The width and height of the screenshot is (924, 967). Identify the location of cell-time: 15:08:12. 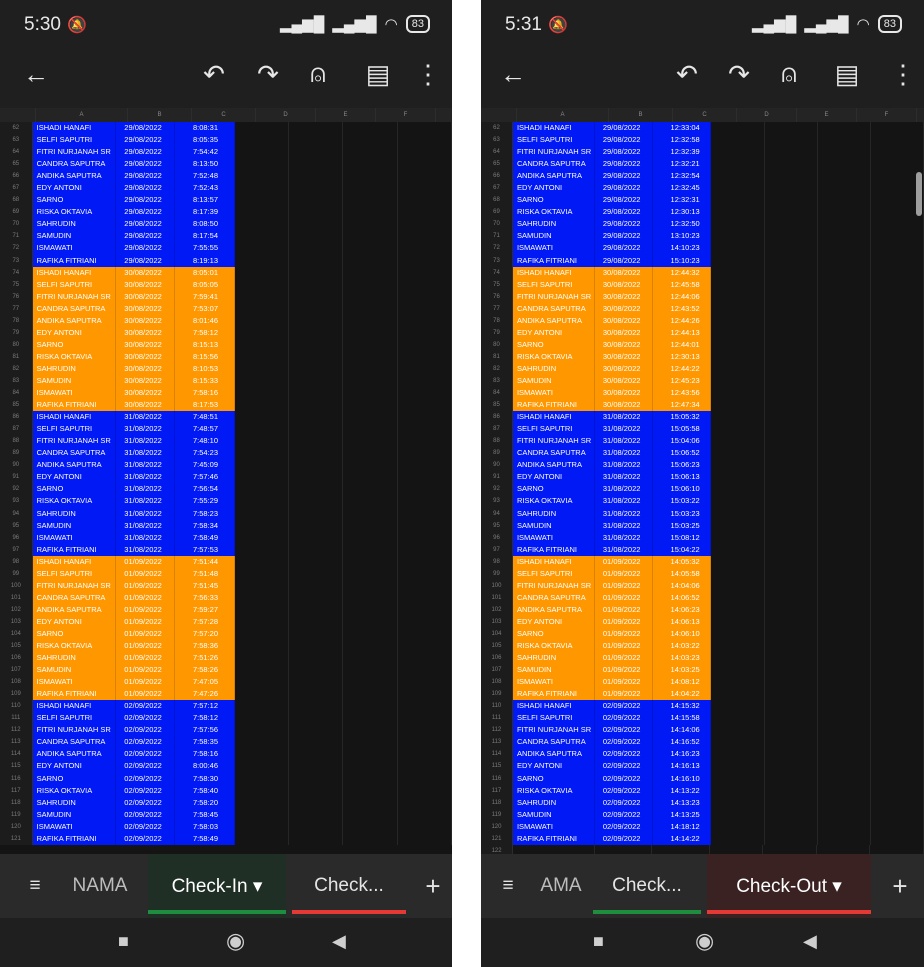
(682, 537).